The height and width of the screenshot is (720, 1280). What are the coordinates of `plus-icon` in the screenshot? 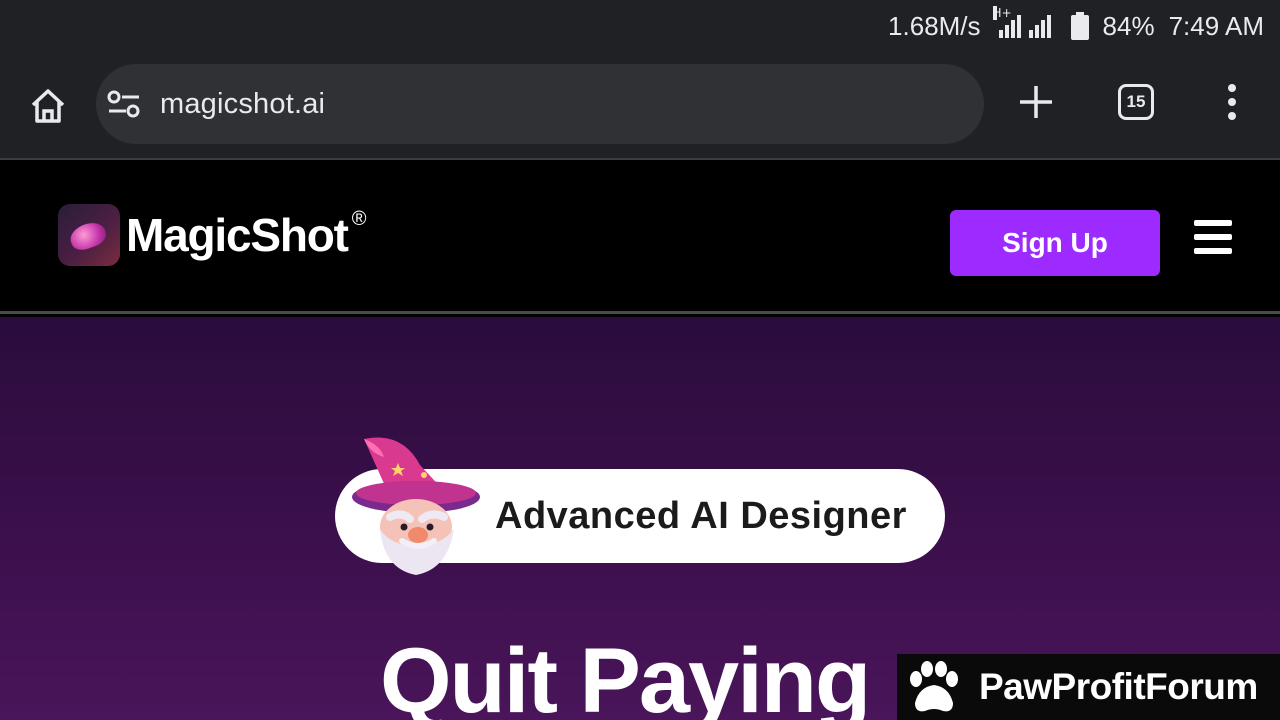 It's located at (1036, 102).